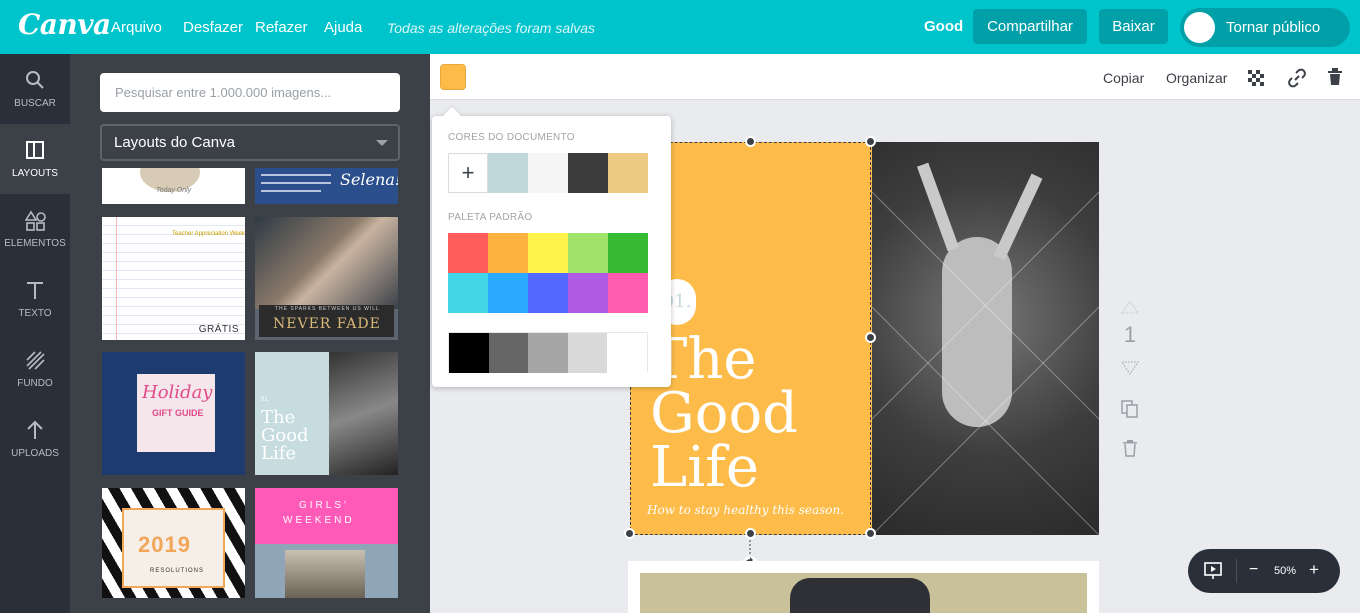 This screenshot has height=613, width=1360. I want to click on text-icon, so click(35, 290).